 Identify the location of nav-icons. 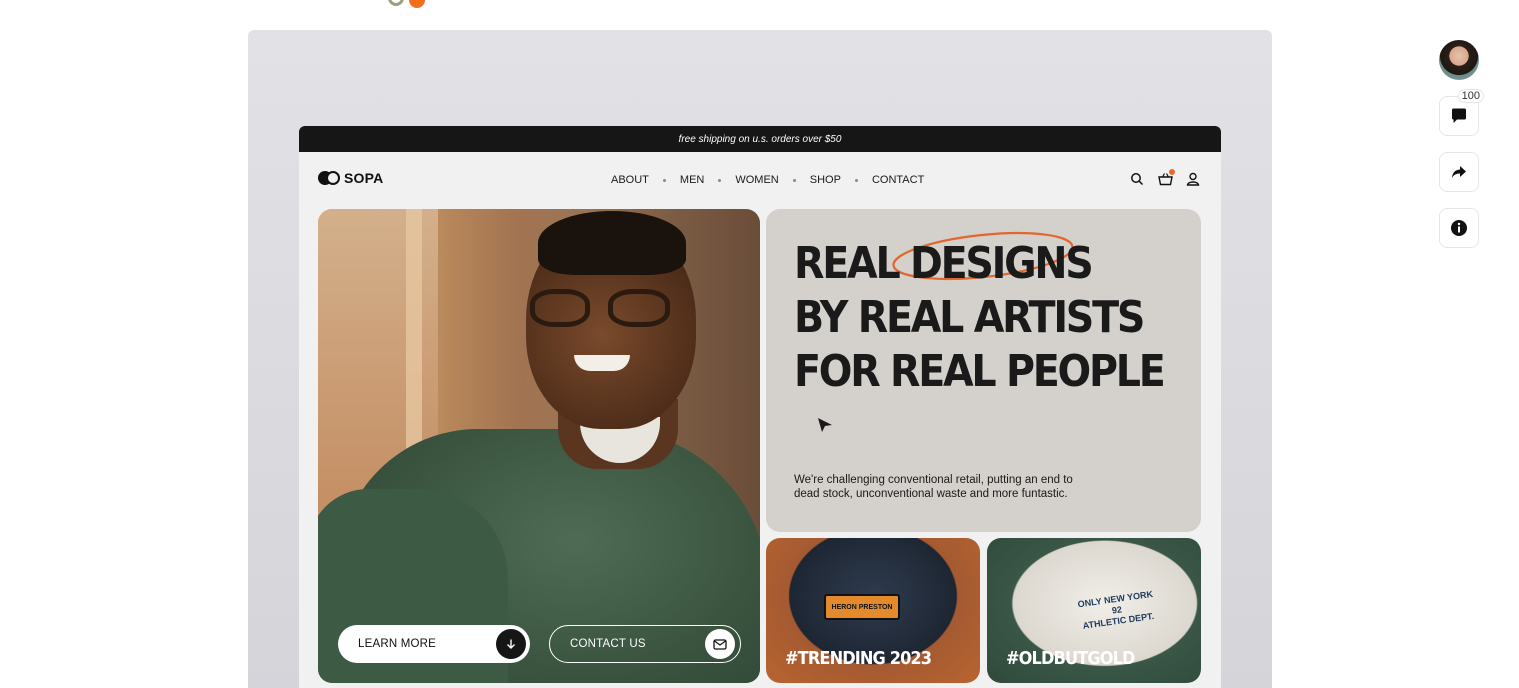
(1165, 178).